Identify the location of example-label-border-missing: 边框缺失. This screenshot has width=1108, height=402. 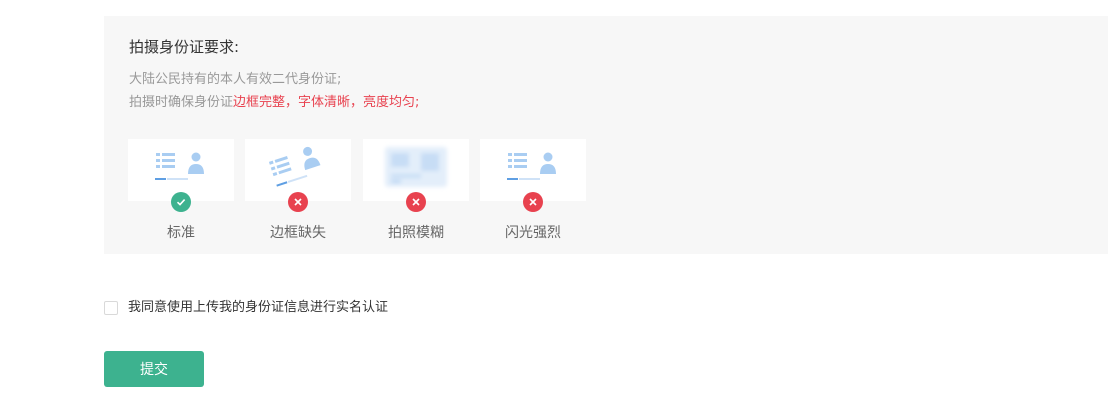
(298, 233).